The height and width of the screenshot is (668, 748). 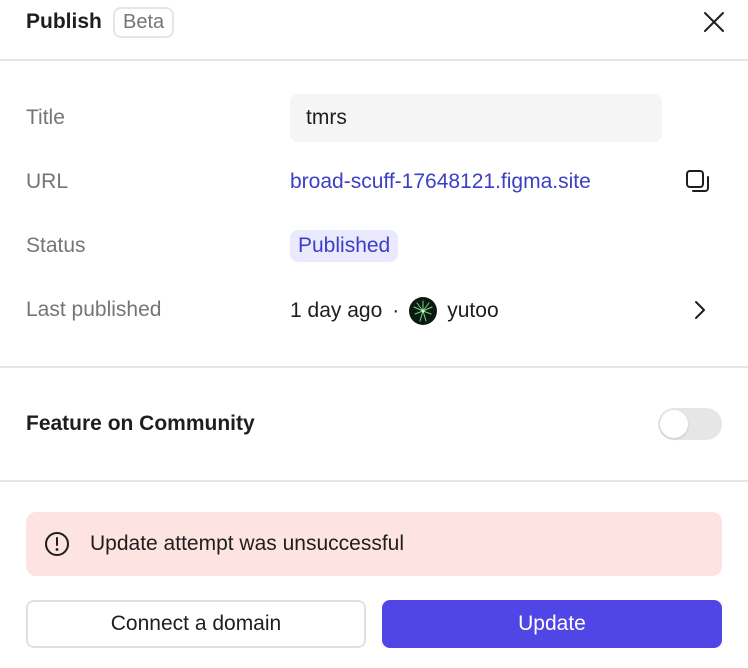 What do you see at coordinates (56, 245) in the screenshot?
I see `status-label: Status` at bounding box center [56, 245].